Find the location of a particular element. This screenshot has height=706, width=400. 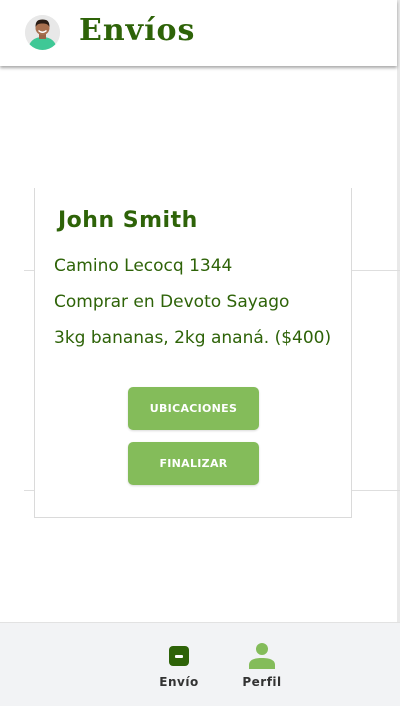

tab-label-envio: Envío is located at coordinates (179, 682).